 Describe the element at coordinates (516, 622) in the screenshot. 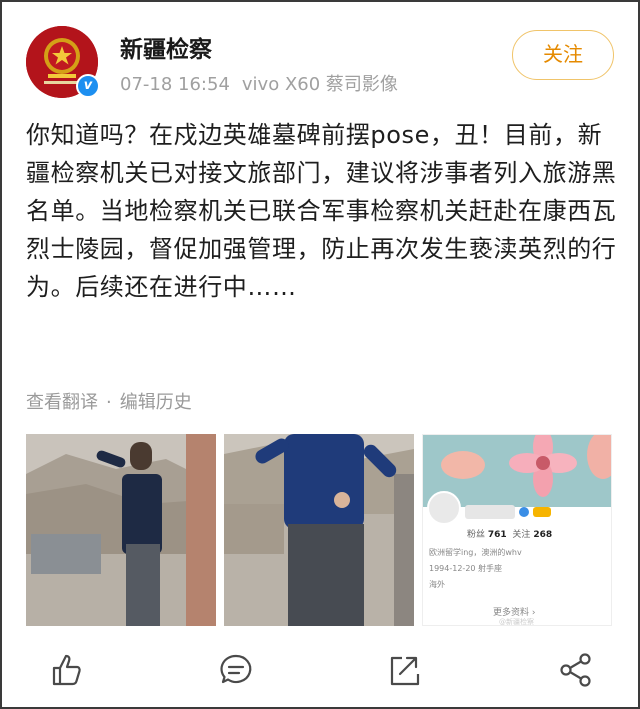

I see `watermark: @新疆检察` at that location.